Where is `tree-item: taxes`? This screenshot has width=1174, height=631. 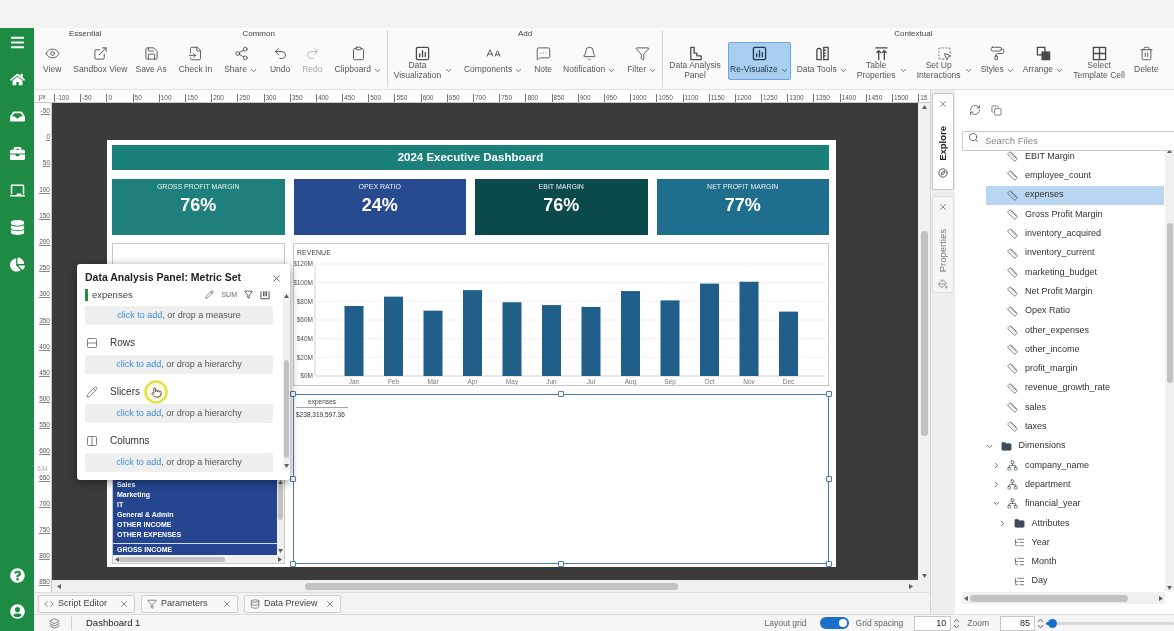 tree-item: taxes is located at coordinates (1075, 427).